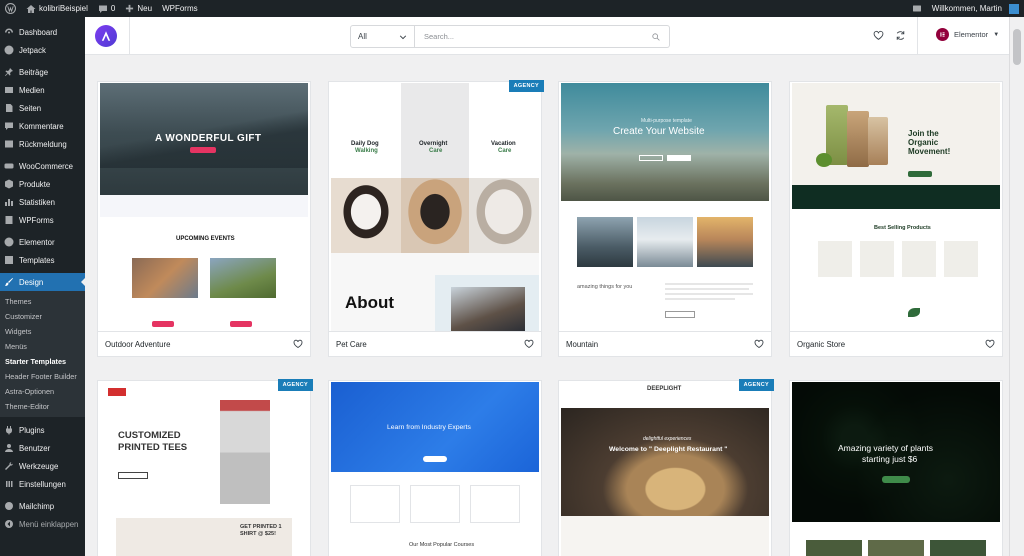 This screenshot has height=556, width=1024. I want to click on sidebar-item-posts: Beiträge, so click(42, 72).